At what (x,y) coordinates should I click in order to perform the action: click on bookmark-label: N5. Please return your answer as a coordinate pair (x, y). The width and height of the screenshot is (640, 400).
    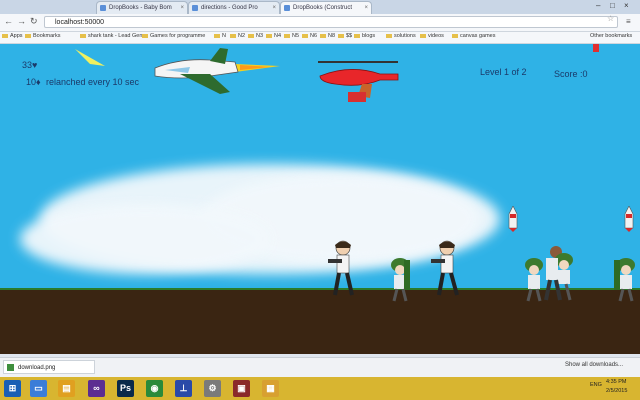
    Looking at the image, I should click on (296, 36).